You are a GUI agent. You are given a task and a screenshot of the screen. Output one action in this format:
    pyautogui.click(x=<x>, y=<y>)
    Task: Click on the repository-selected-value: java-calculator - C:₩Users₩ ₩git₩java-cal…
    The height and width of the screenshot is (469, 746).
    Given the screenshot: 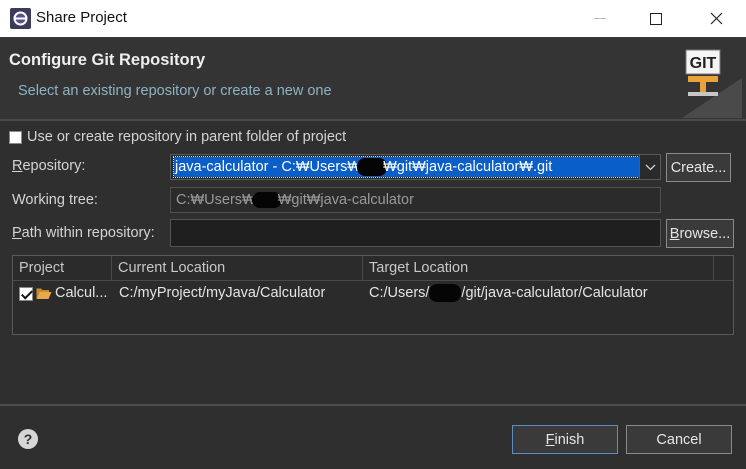 What is the action you would take?
    pyautogui.click(x=406, y=167)
    